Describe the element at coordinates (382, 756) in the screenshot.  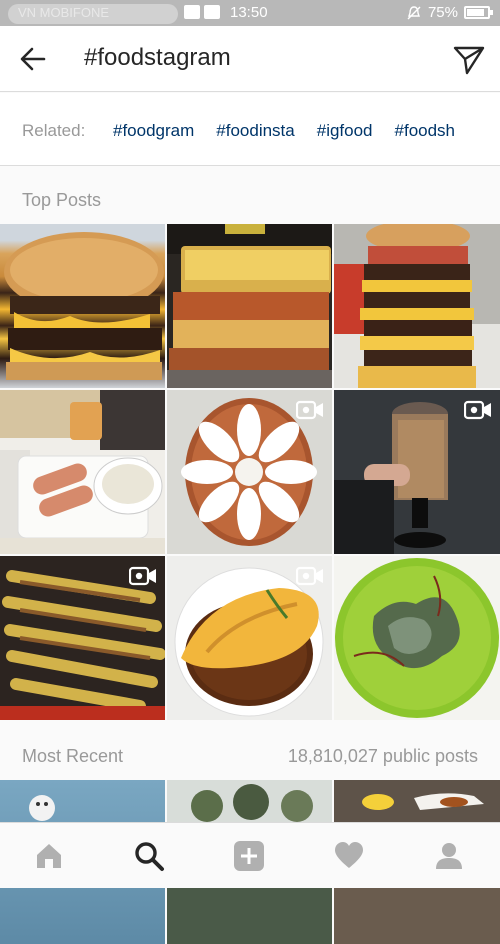
I see `post-count: 18,810,027 public posts` at that location.